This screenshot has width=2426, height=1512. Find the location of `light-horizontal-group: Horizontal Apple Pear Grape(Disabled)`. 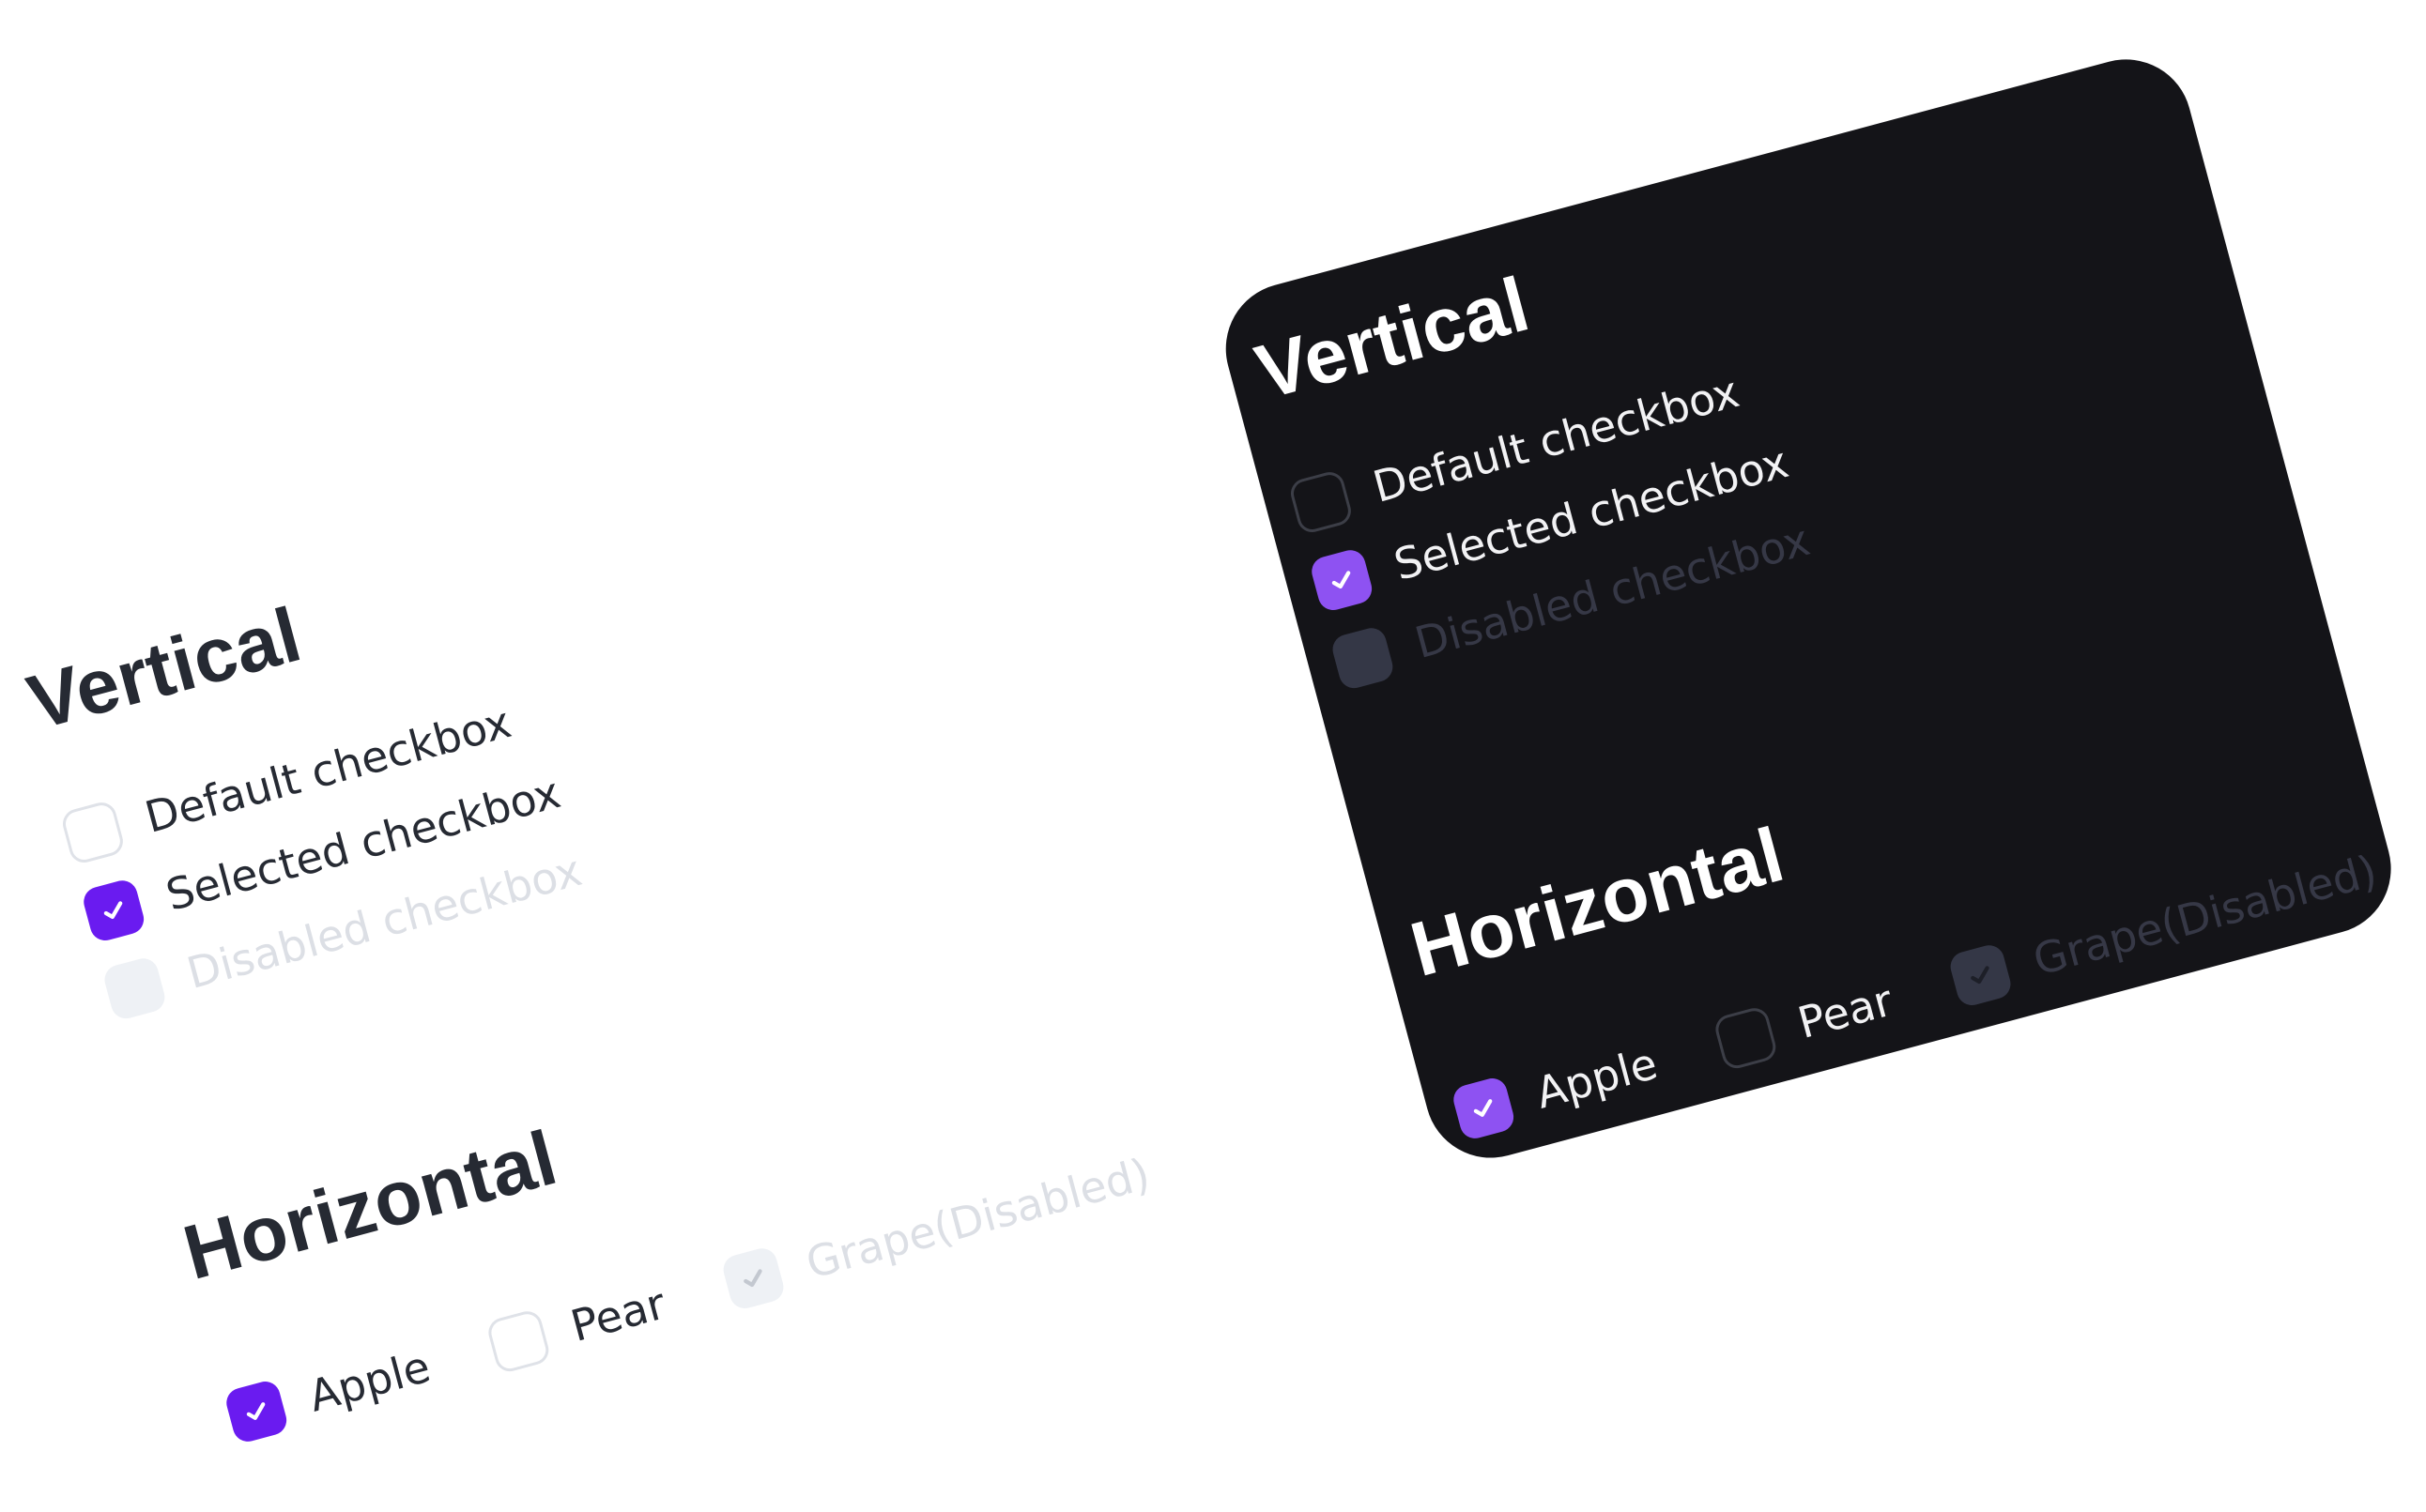

light-horizontal-group: Horizontal Apple Pear Grape(Disabled) is located at coordinates (666, 1208).